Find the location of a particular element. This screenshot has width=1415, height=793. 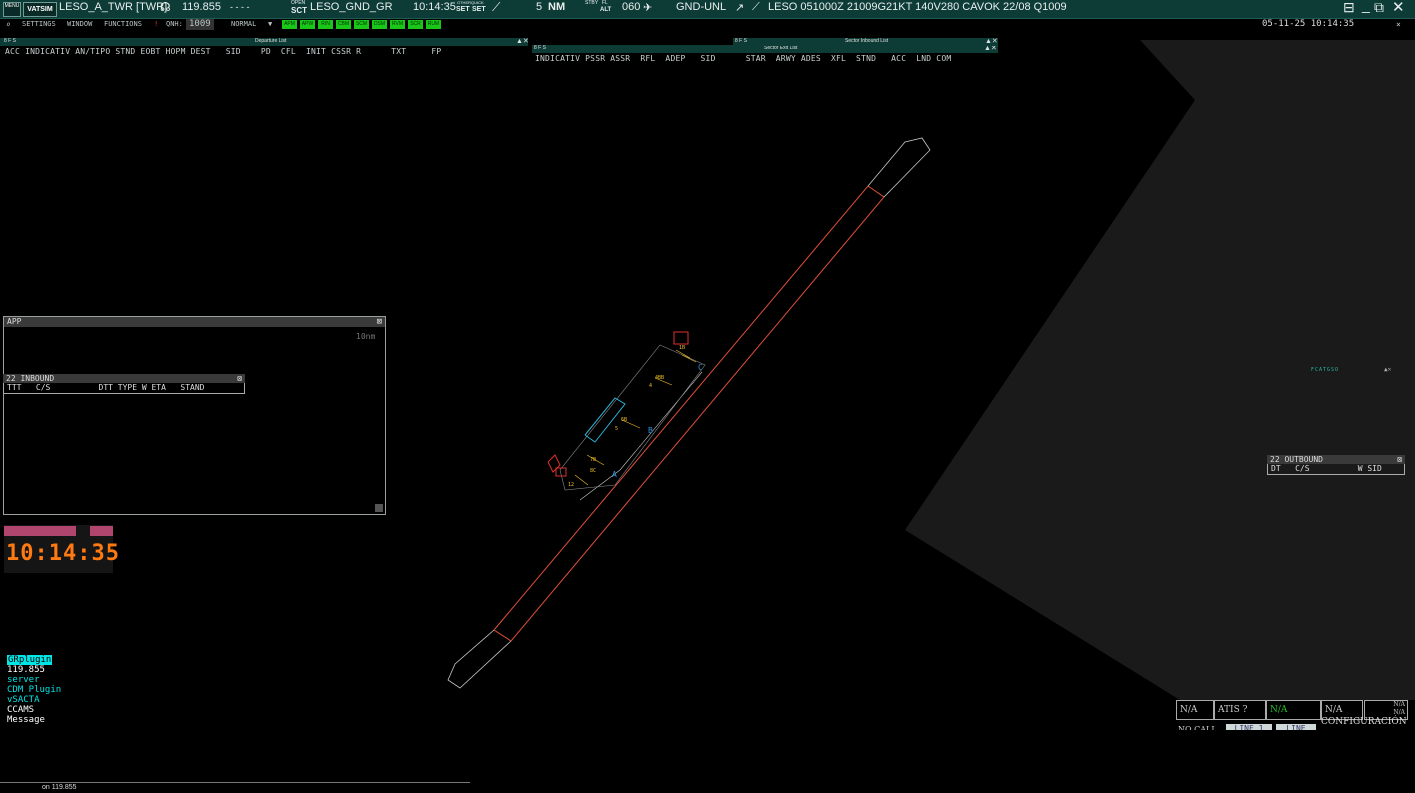

toggle-button: CBM is located at coordinates (343, 24).